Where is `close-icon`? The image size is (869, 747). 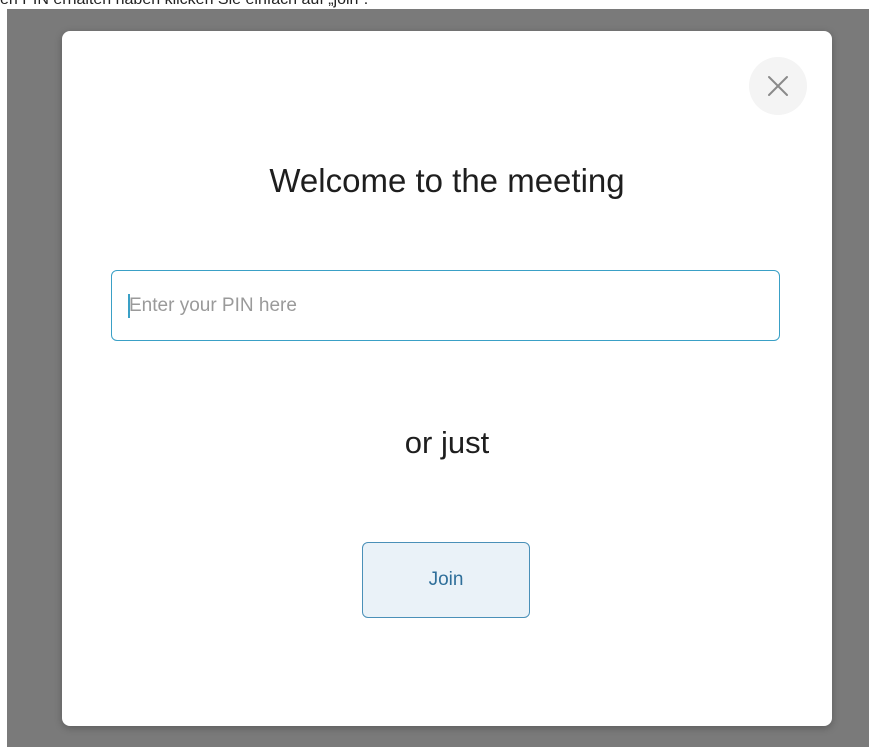
close-icon is located at coordinates (778, 86).